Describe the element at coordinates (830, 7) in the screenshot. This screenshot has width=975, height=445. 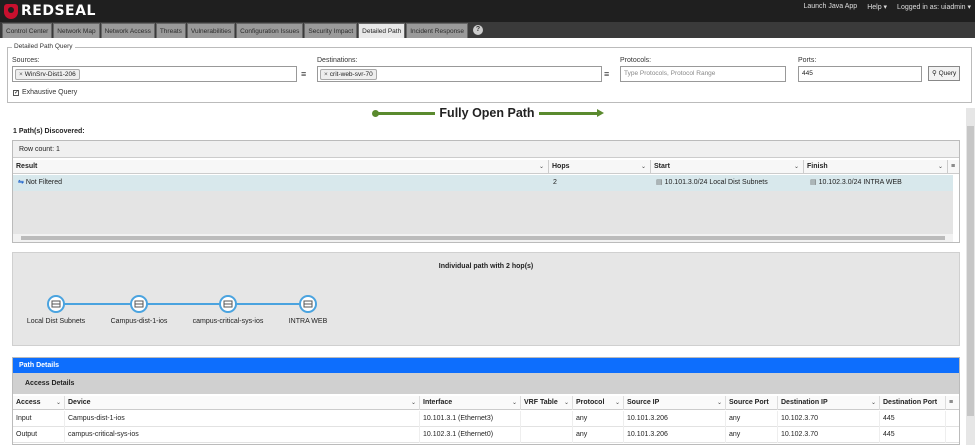
I see `launch-java-app-link: Launch Java App` at that location.